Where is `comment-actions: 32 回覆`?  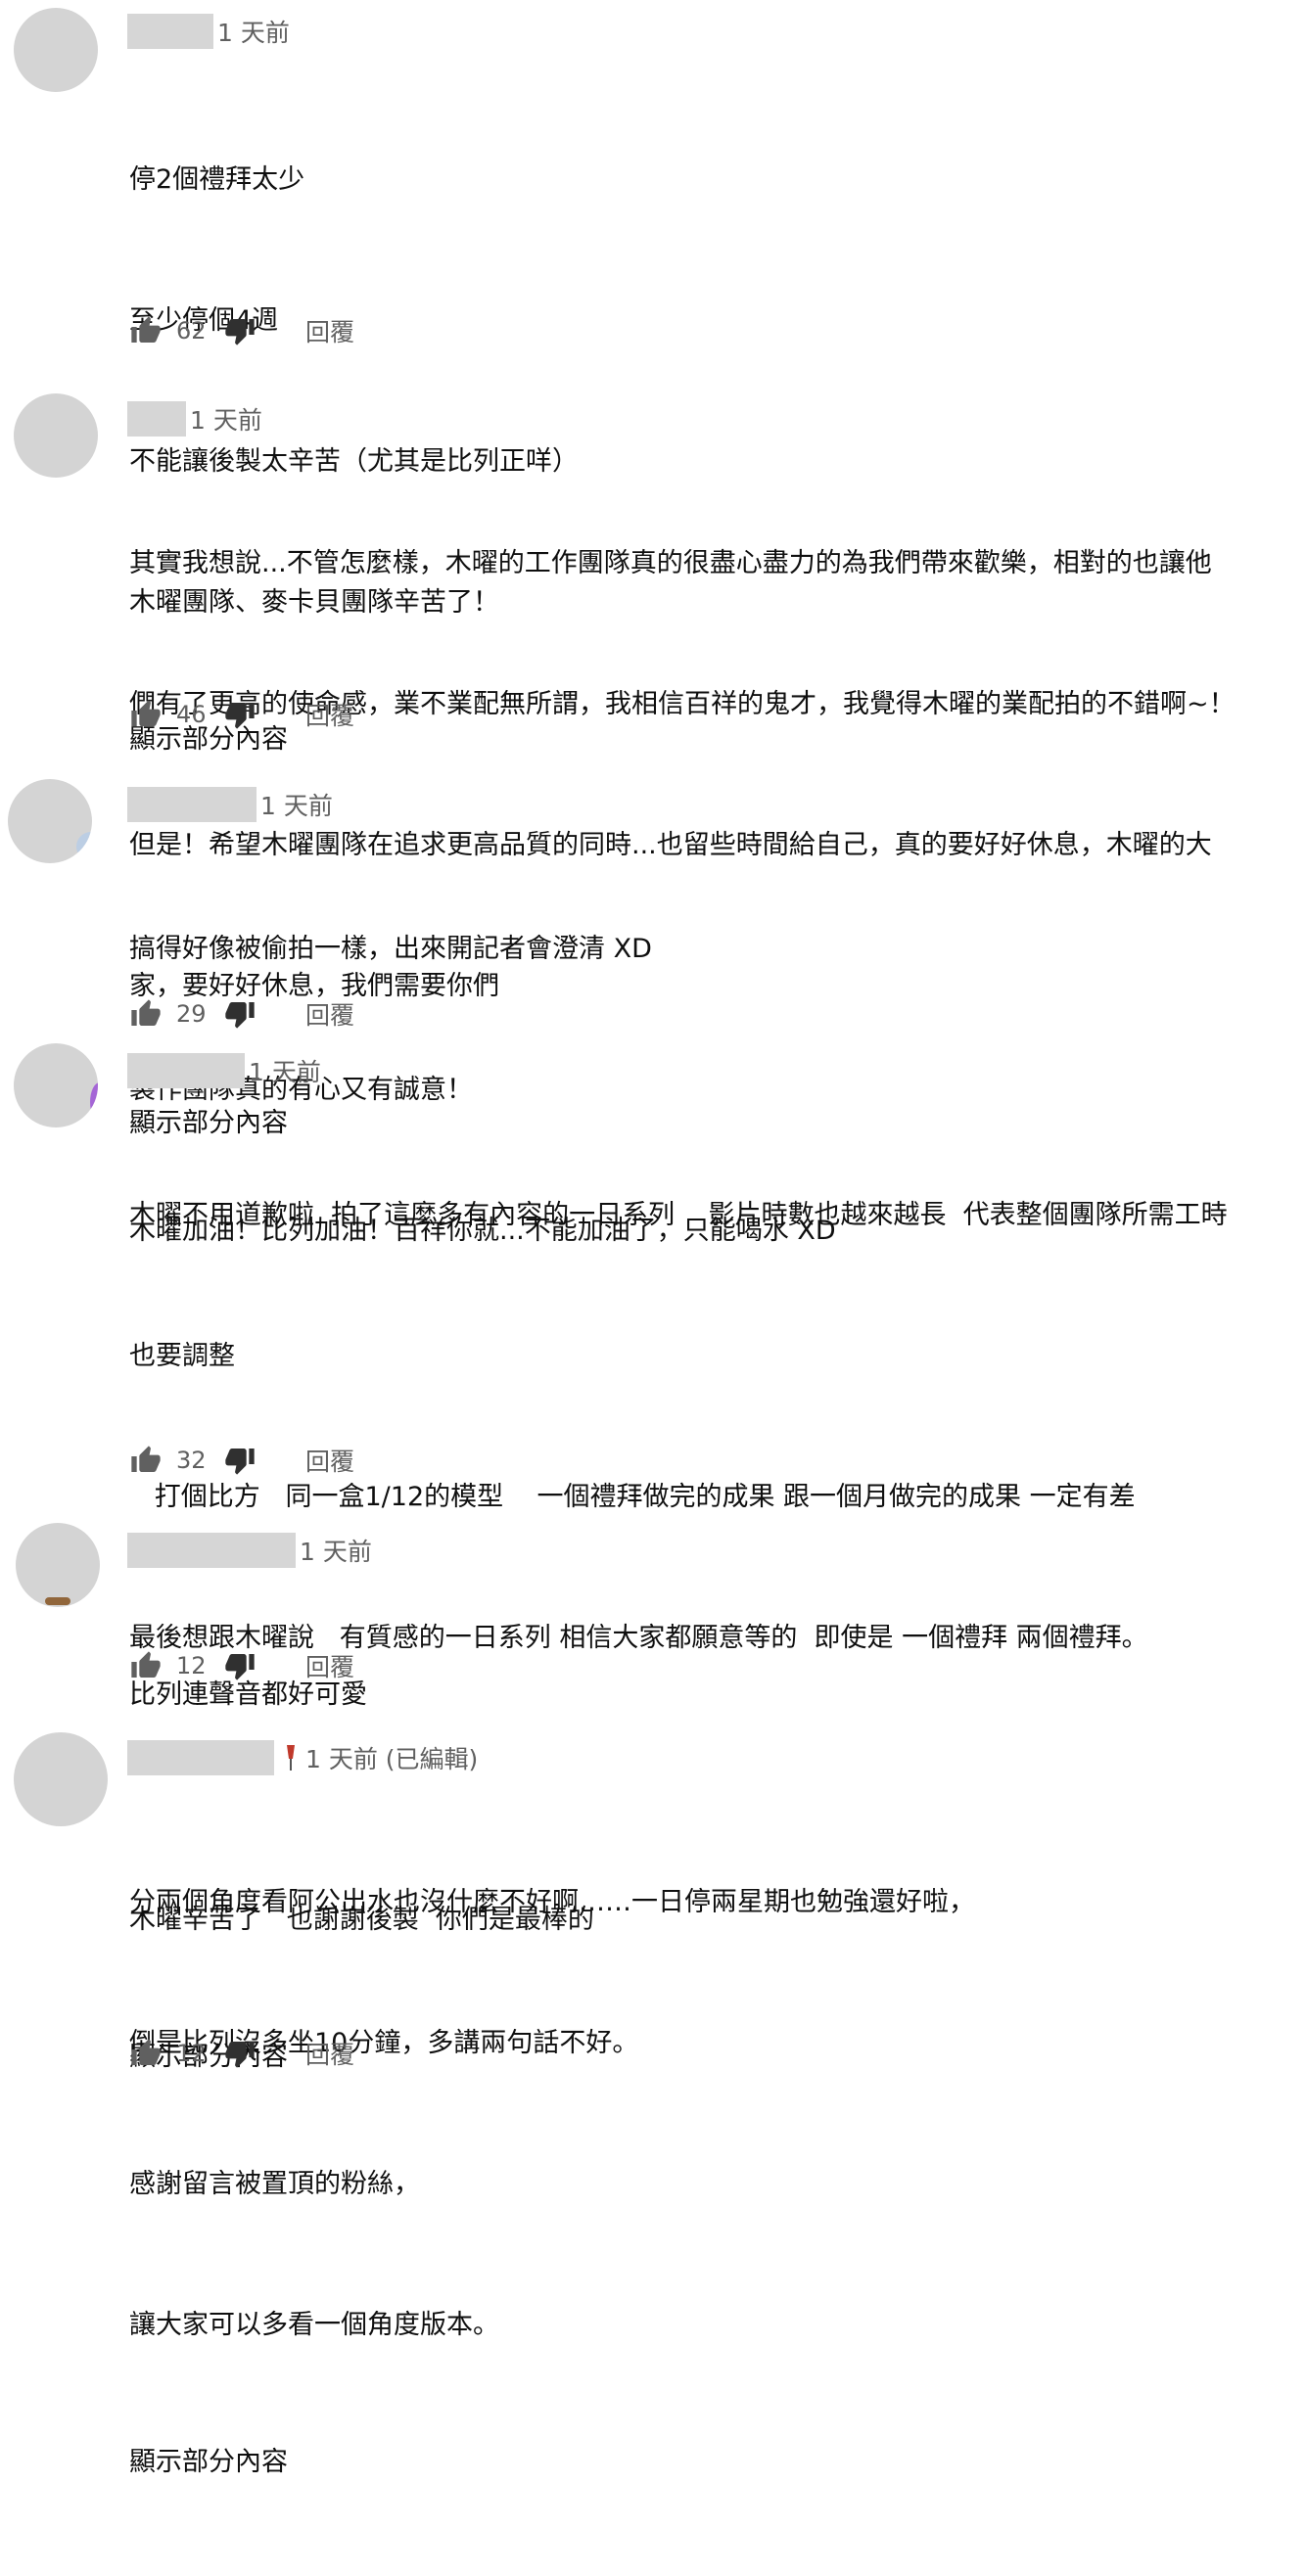
comment-actions: 32 回覆 is located at coordinates (242, 1461).